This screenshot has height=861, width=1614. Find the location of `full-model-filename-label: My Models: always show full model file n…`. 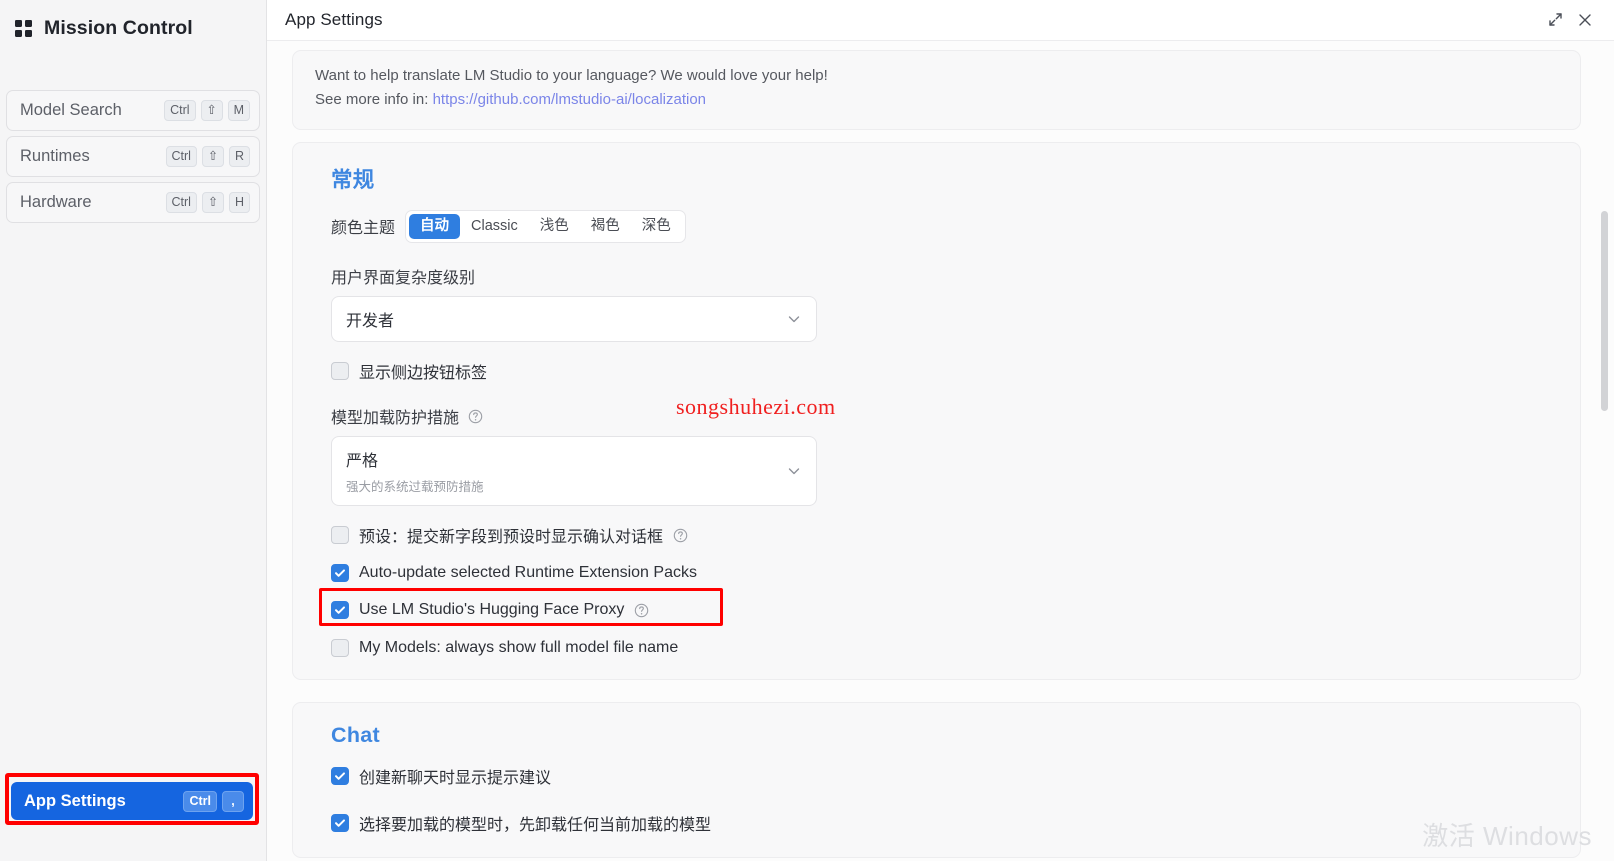

full-model-filename-label: My Models: always show full model file n… is located at coordinates (519, 648).